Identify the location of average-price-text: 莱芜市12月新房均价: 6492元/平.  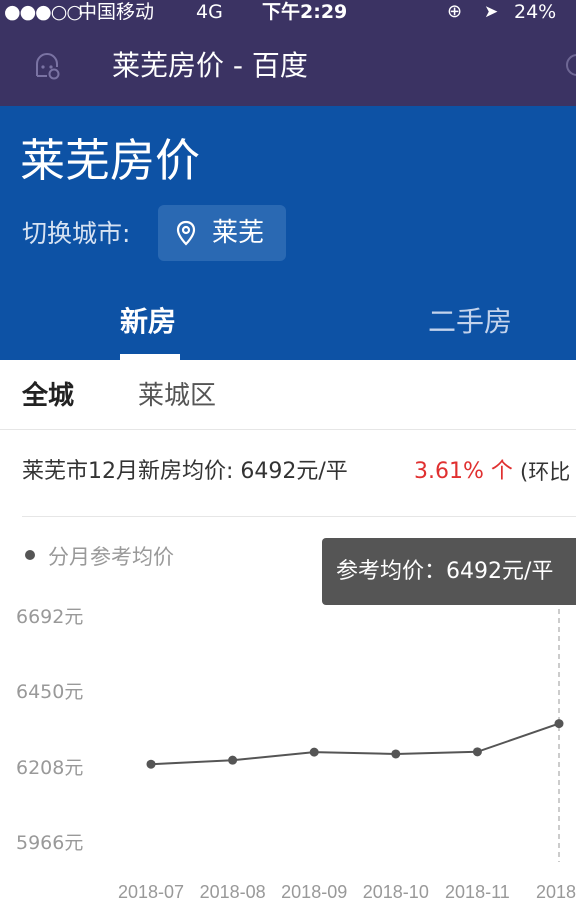
(185, 471).